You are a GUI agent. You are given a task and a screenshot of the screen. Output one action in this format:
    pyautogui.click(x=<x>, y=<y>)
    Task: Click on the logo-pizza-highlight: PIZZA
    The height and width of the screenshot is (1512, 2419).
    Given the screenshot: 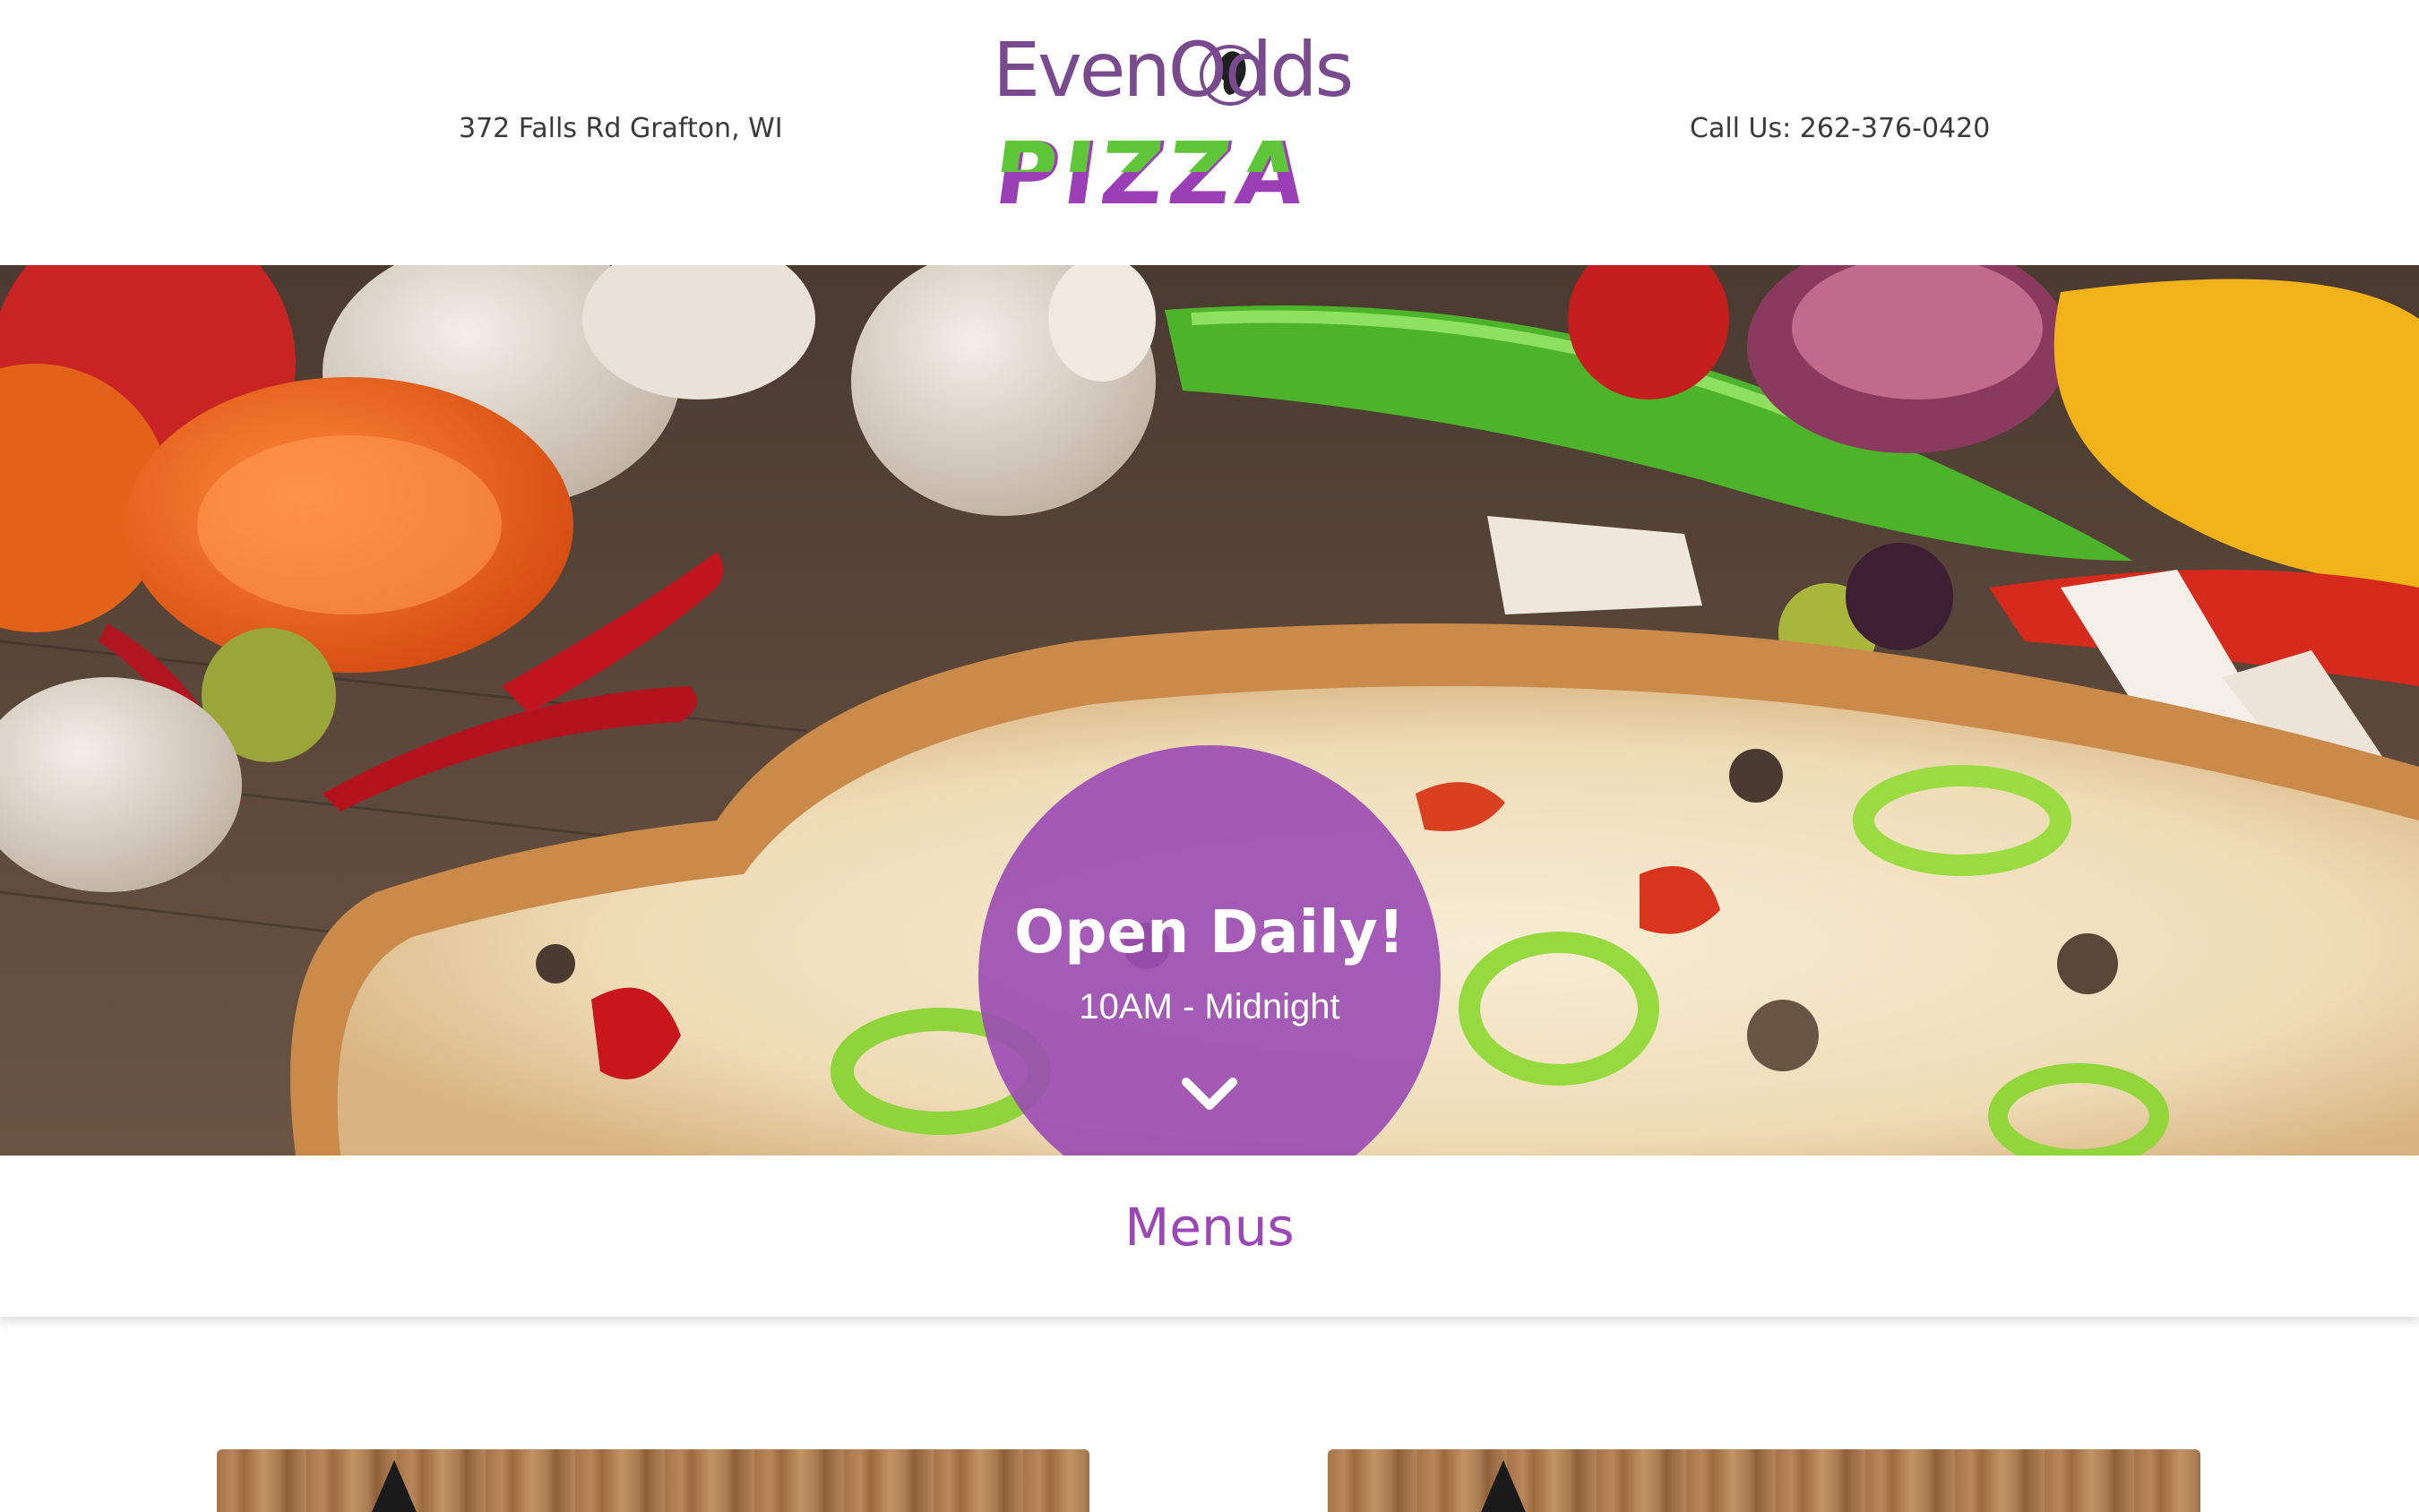 What is the action you would take?
    pyautogui.click(x=1209, y=152)
    